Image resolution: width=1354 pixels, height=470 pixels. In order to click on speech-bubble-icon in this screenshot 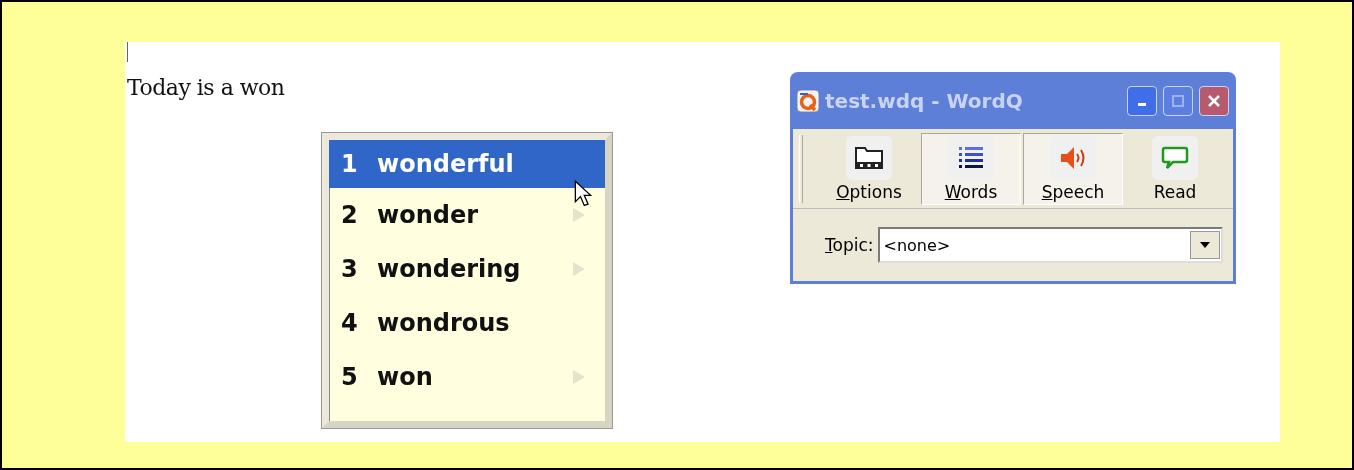, I will do `click(1175, 158)`.